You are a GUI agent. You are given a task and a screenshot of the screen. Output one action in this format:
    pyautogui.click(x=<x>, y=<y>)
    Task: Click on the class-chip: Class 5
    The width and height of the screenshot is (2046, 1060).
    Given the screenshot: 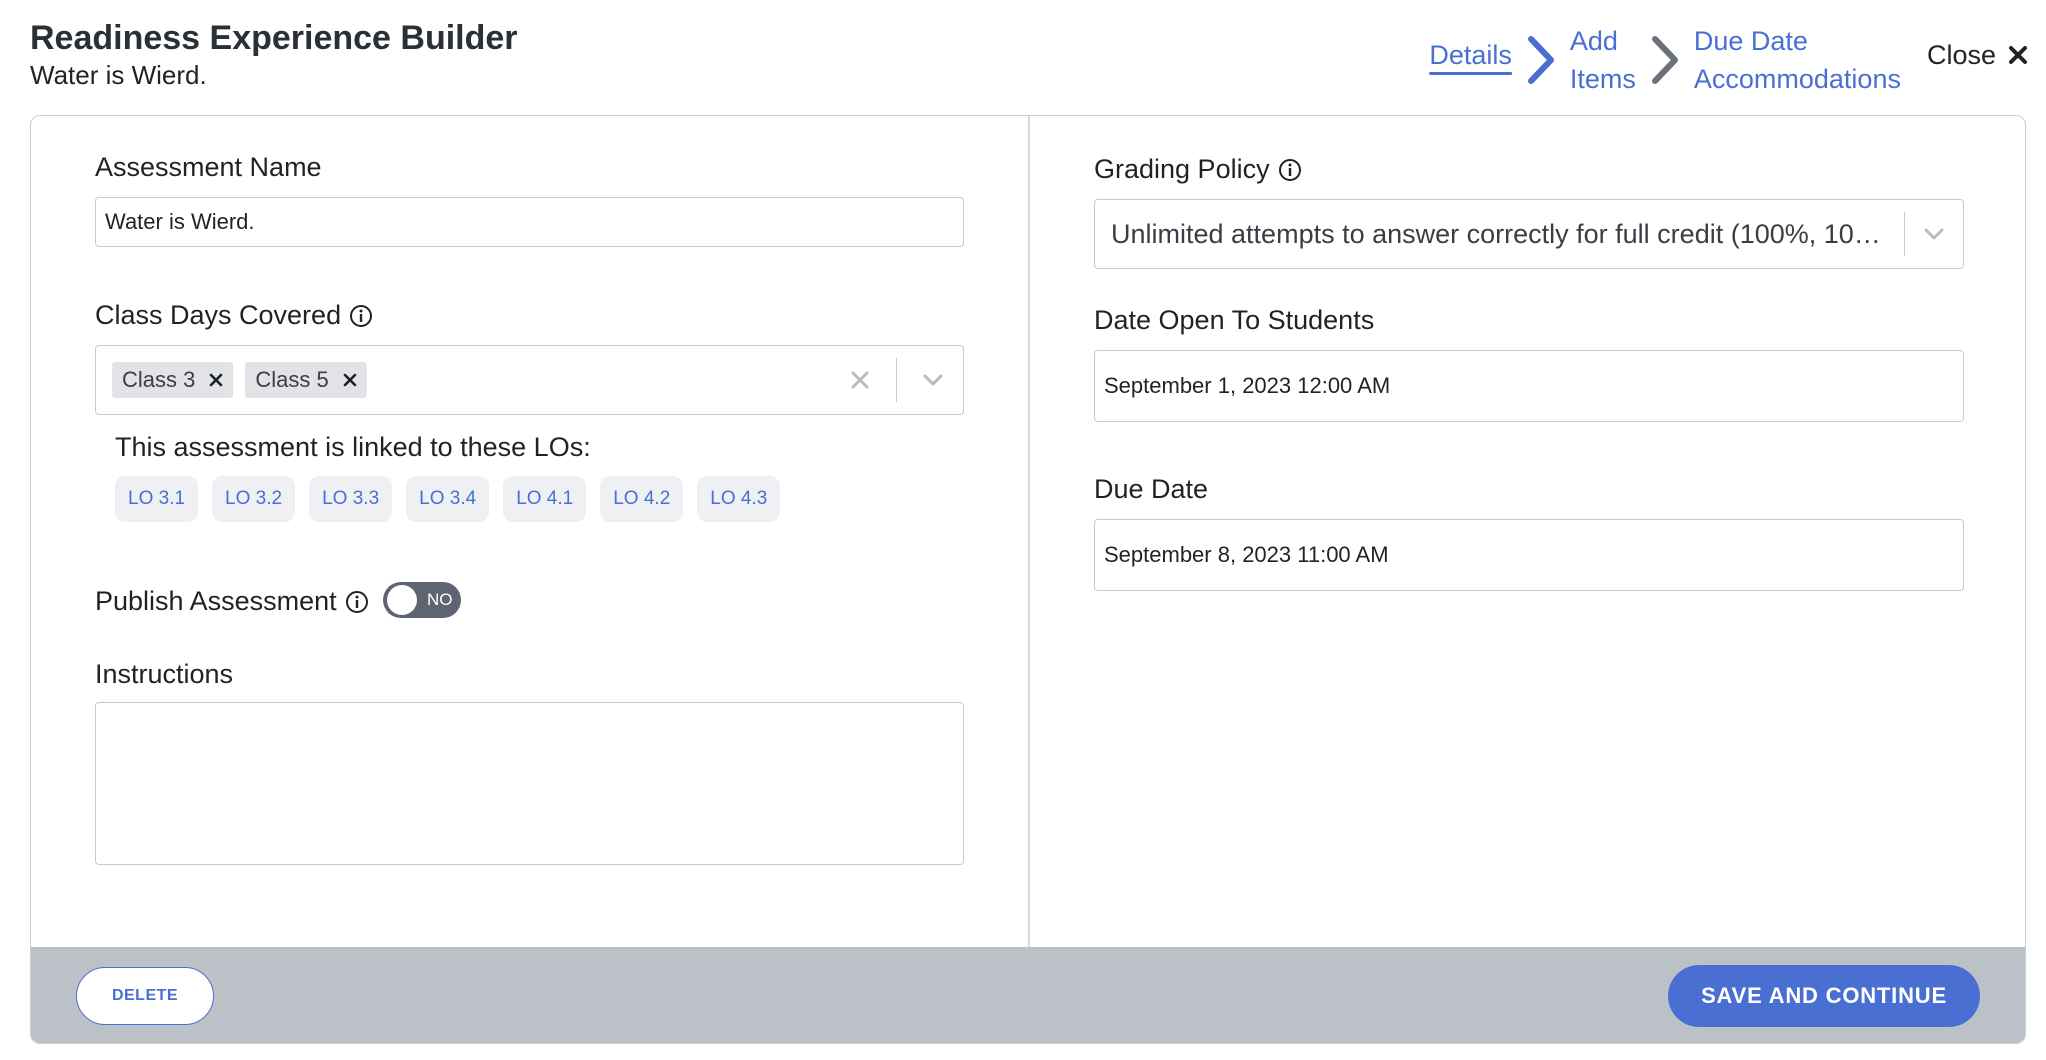 What is the action you would take?
    pyautogui.click(x=306, y=380)
    